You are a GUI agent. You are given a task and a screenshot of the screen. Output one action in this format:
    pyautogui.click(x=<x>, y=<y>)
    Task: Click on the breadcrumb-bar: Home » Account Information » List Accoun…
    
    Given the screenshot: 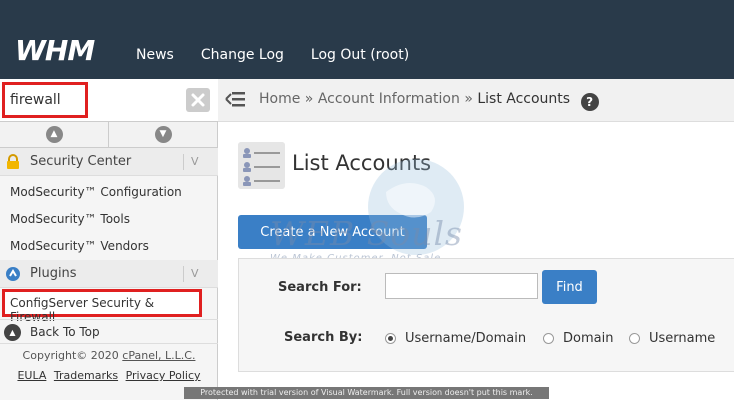 What is the action you would take?
    pyautogui.click(x=476, y=100)
    